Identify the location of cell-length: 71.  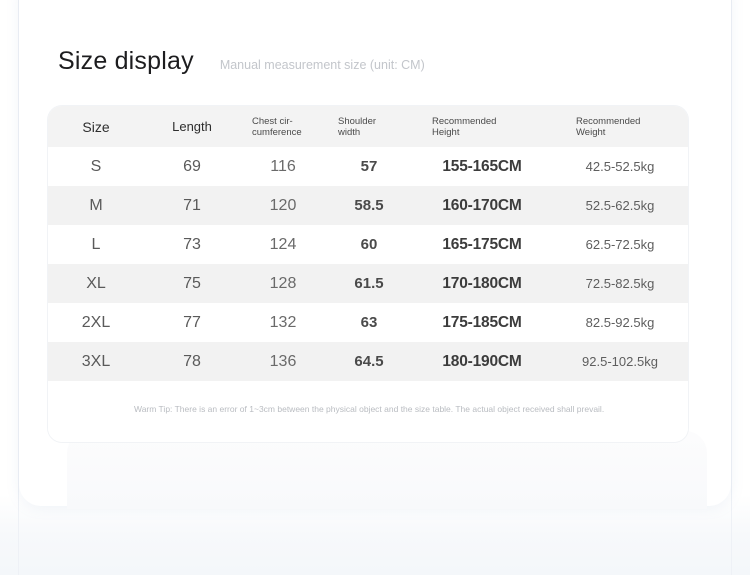
(192, 205).